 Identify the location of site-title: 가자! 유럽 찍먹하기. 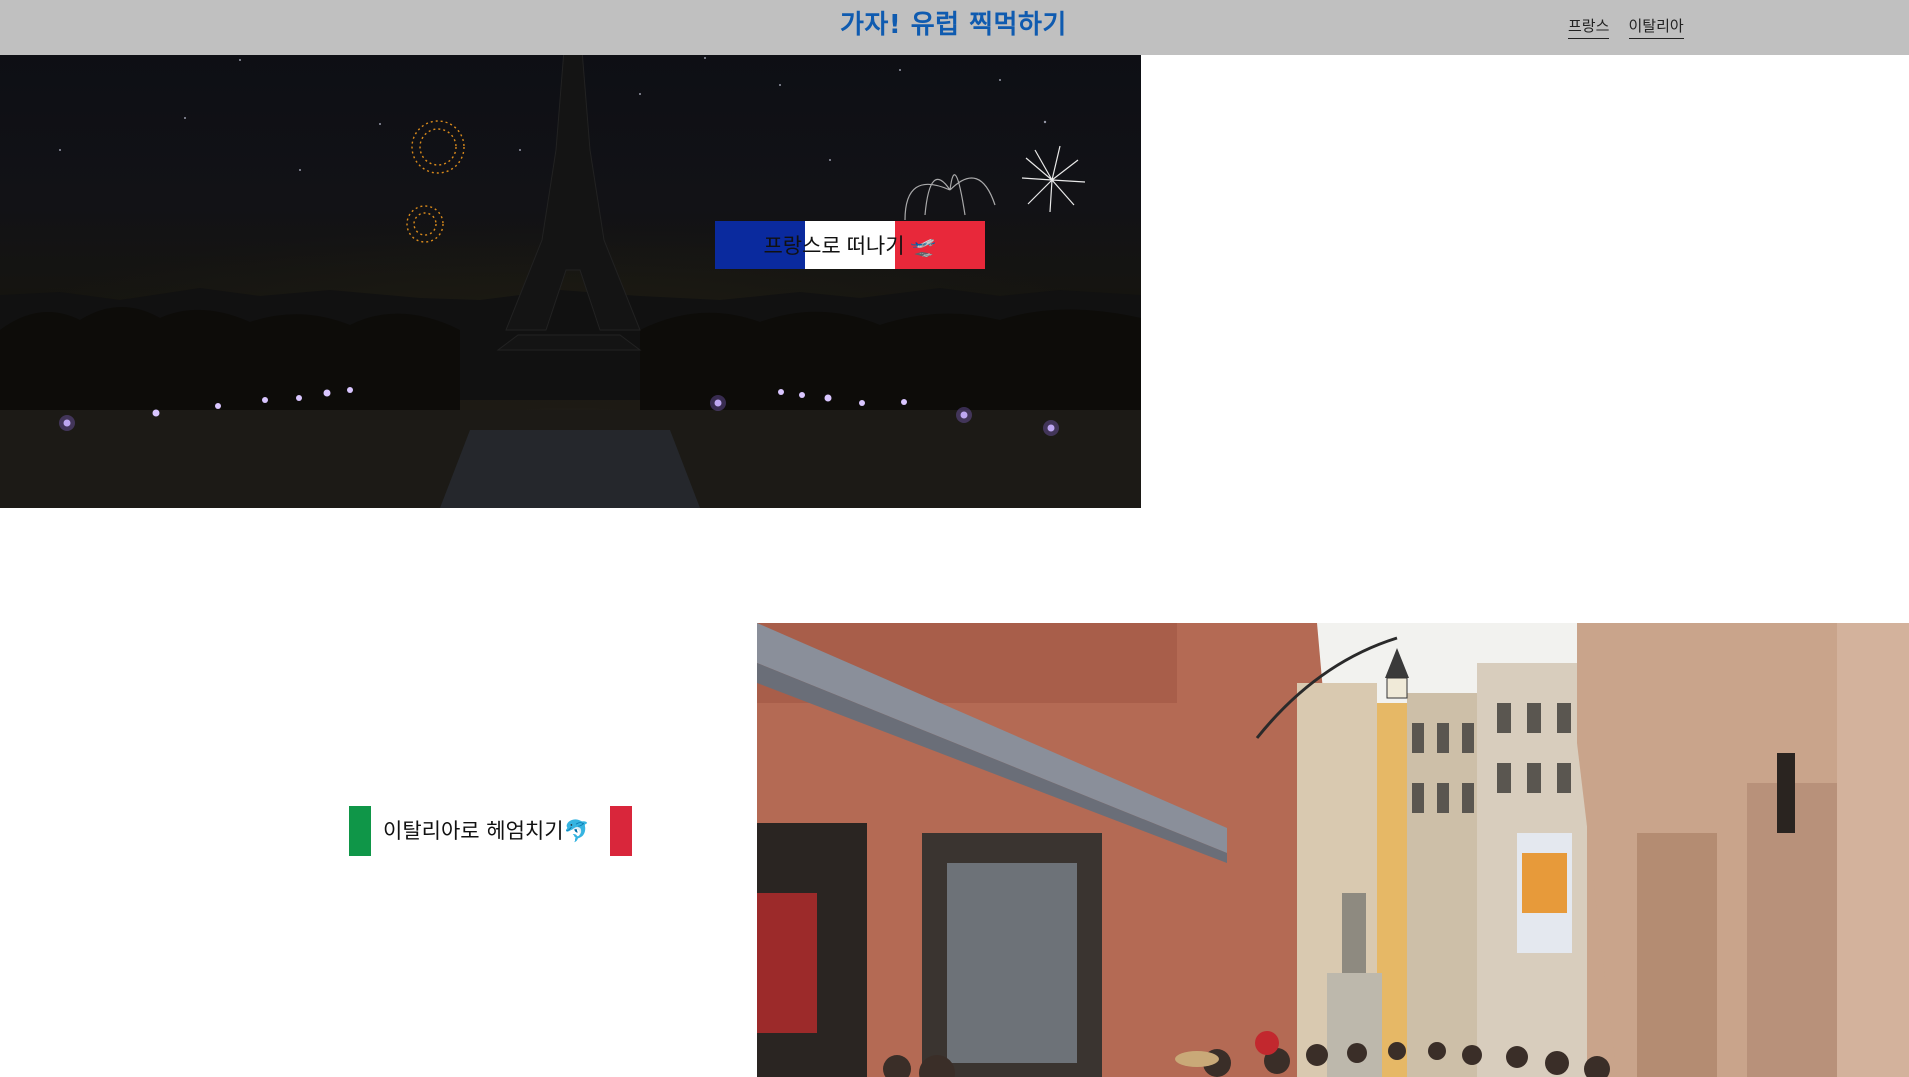
(953, 25).